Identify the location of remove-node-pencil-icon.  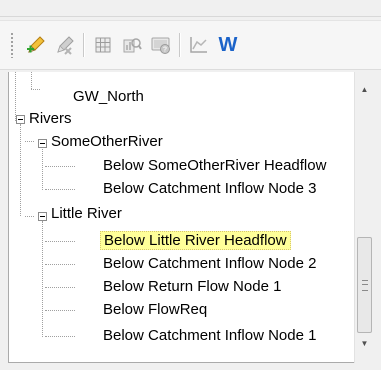
(65, 45).